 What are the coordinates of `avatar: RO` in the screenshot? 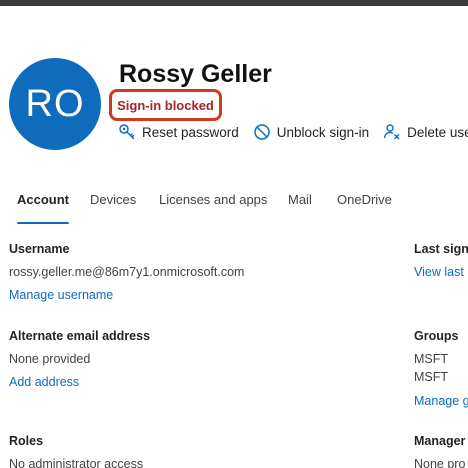 It's located at (55, 104).